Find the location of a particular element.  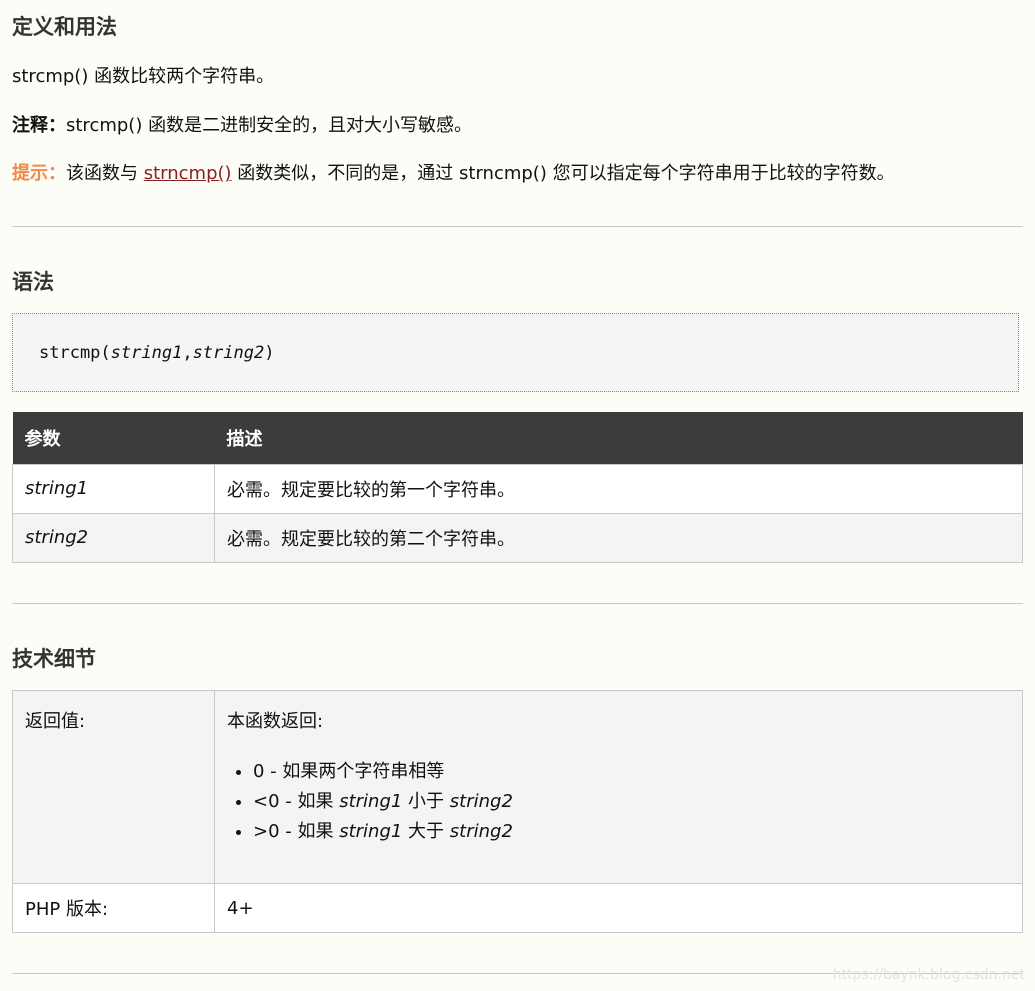

table-row: string1 必需。规定要比较的第一个字符串。 is located at coordinates (517, 488).